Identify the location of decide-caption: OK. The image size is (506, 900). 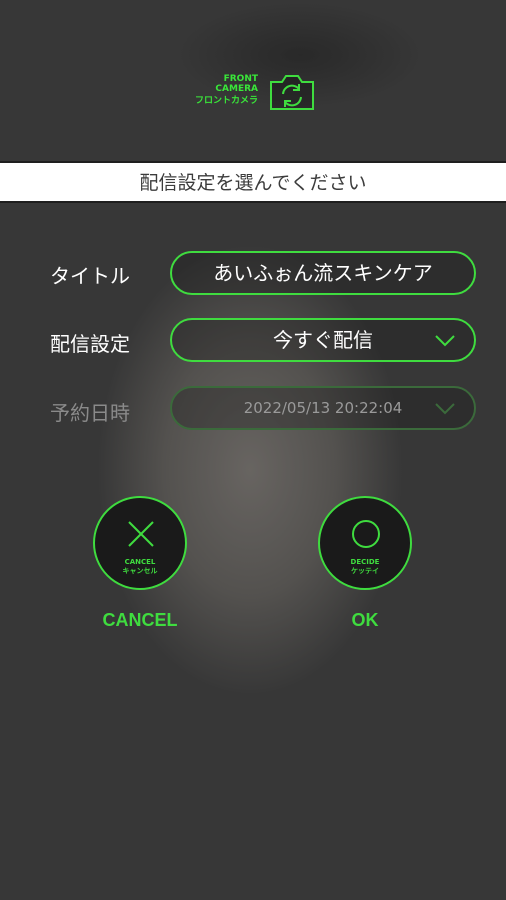
(365, 620).